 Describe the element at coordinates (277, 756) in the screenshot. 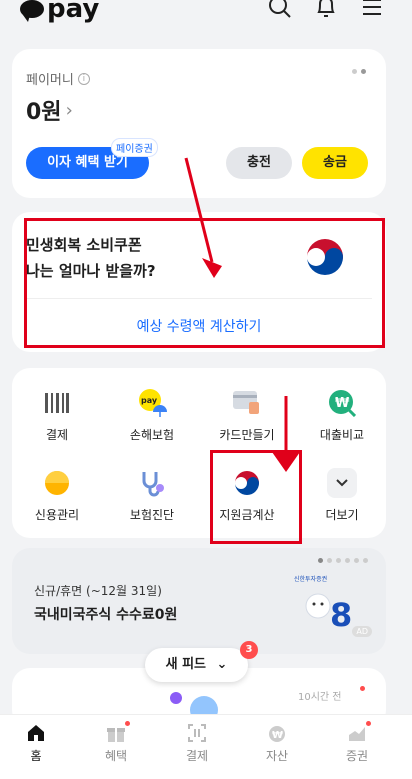

I see `nav-label: 자산` at that location.